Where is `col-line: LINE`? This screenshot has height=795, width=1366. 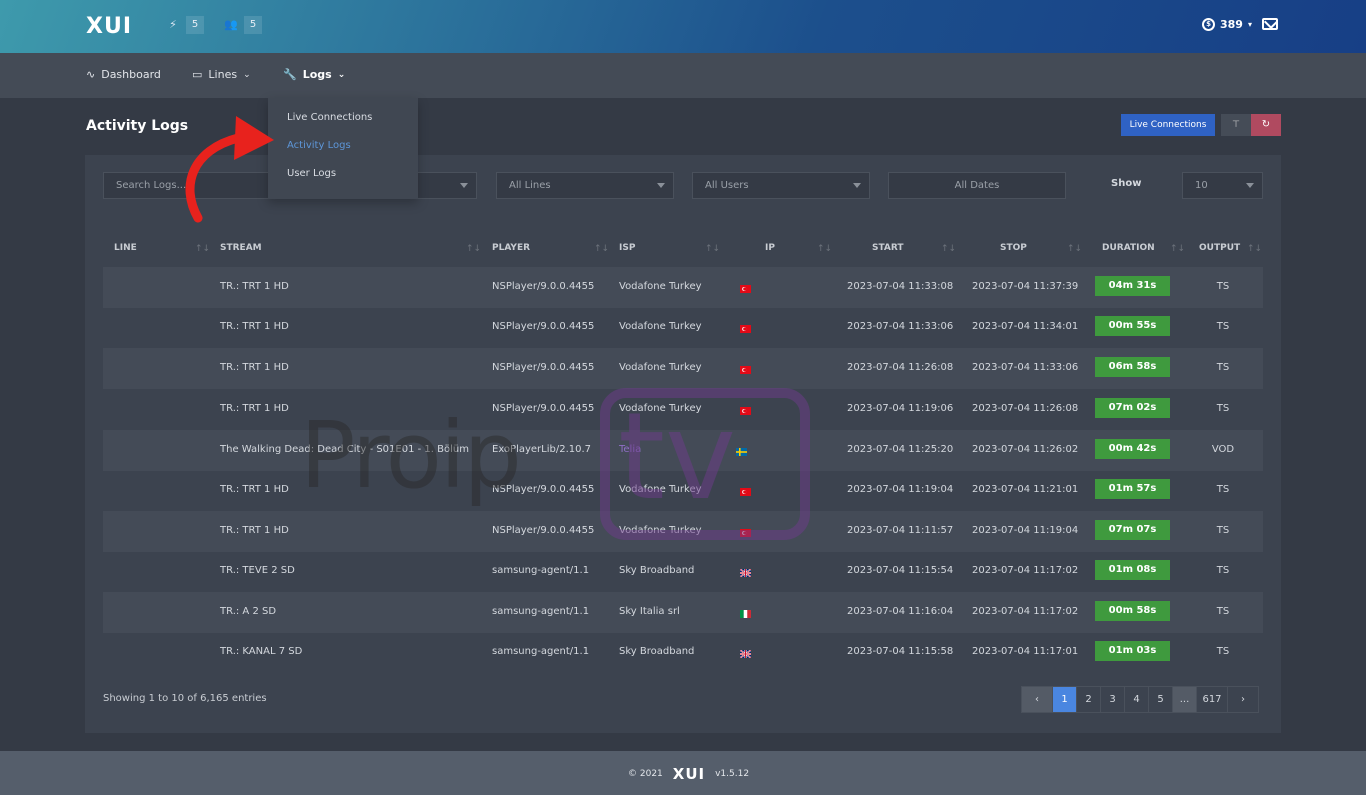 col-line: LINE is located at coordinates (125, 248).